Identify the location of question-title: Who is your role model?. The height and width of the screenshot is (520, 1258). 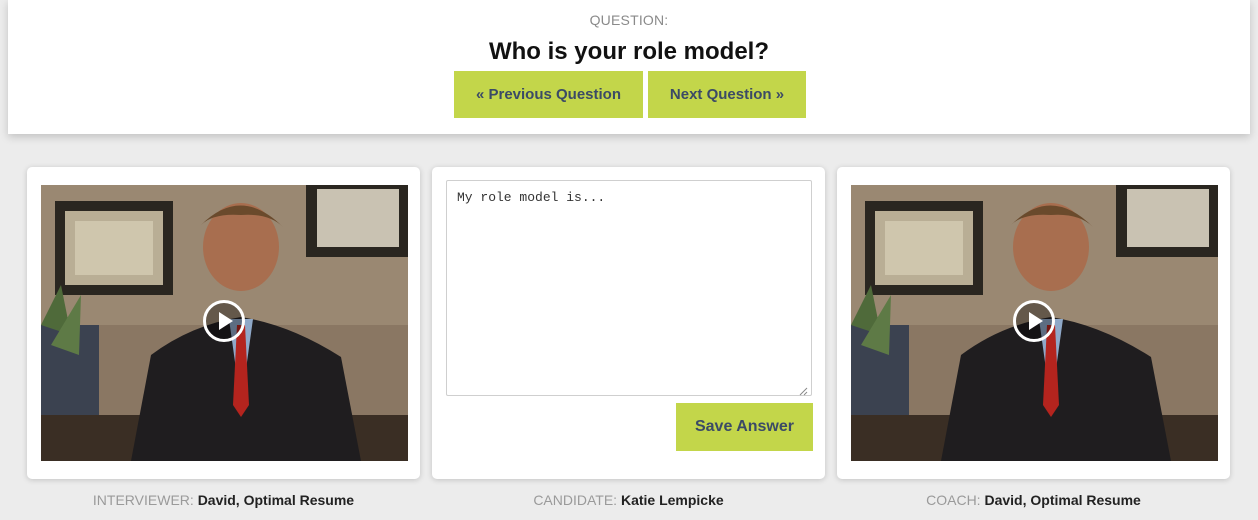
(629, 51).